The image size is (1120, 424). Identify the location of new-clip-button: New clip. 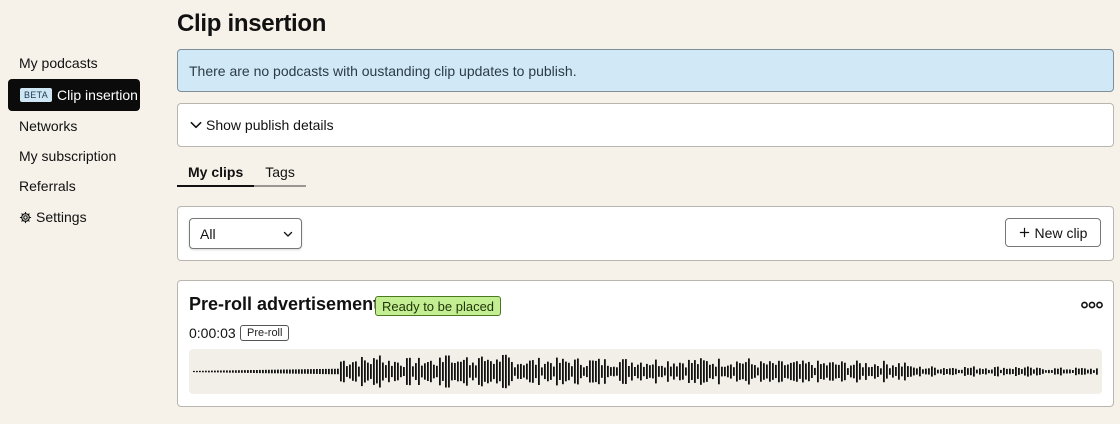
(1053, 232).